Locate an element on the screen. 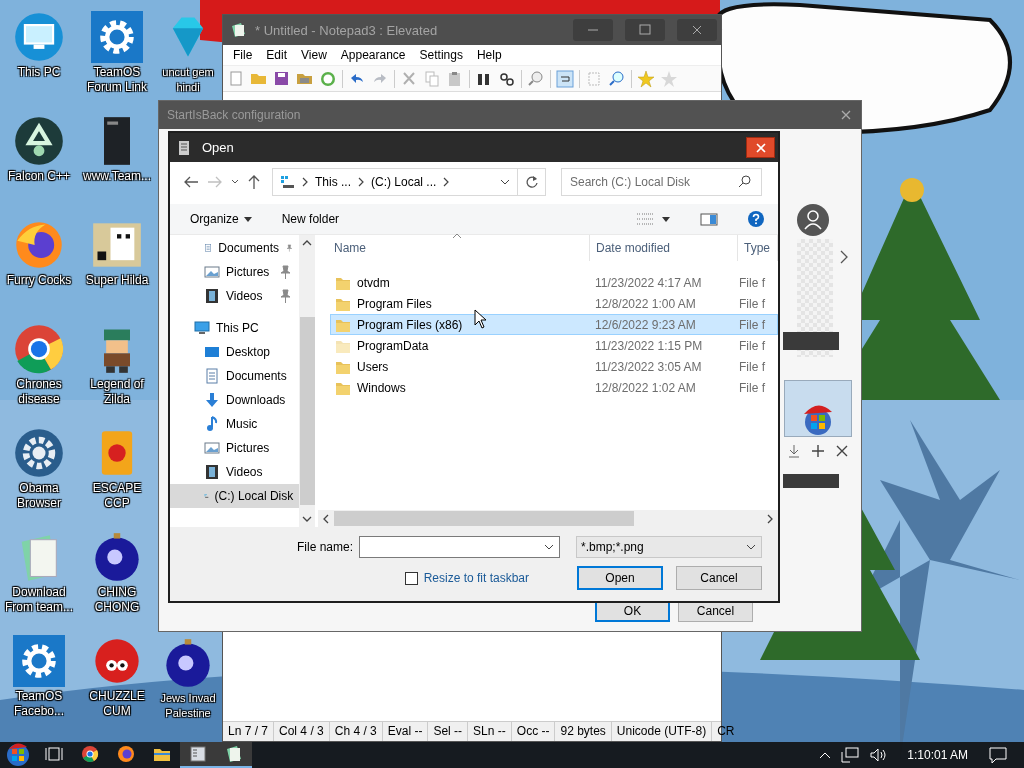 This screenshot has width=1024, height=768. nav-item: Desktop is located at coordinates (235, 352).